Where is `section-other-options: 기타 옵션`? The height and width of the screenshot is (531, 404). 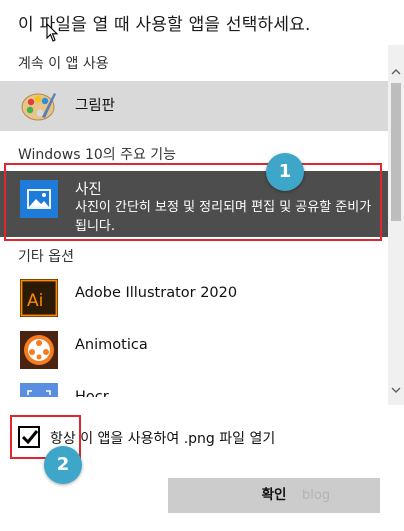 section-other-options: 기타 옵션 is located at coordinates (46, 257).